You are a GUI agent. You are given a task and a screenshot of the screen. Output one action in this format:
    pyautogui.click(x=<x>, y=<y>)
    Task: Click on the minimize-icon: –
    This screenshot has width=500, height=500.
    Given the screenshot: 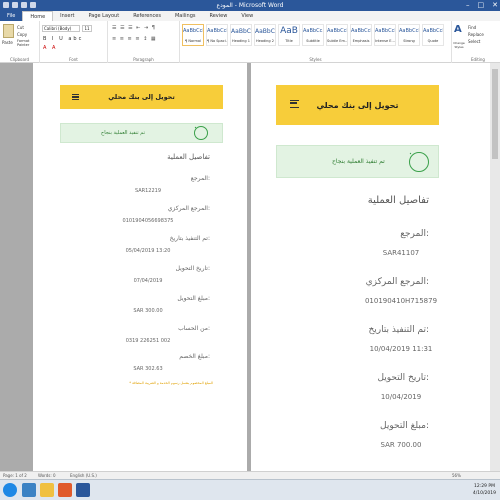 What is the action you would take?
    pyautogui.click(x=468, y=5)
    